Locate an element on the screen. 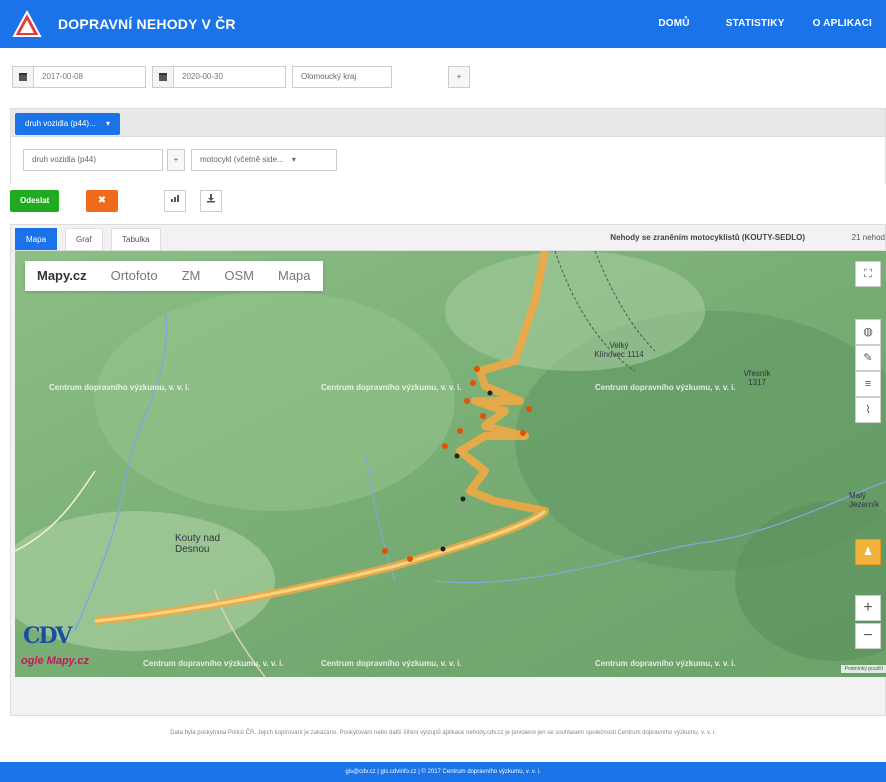 The image size is (886, 782). map-attribution: Podmínky použití is located at coordinates (863, 669).